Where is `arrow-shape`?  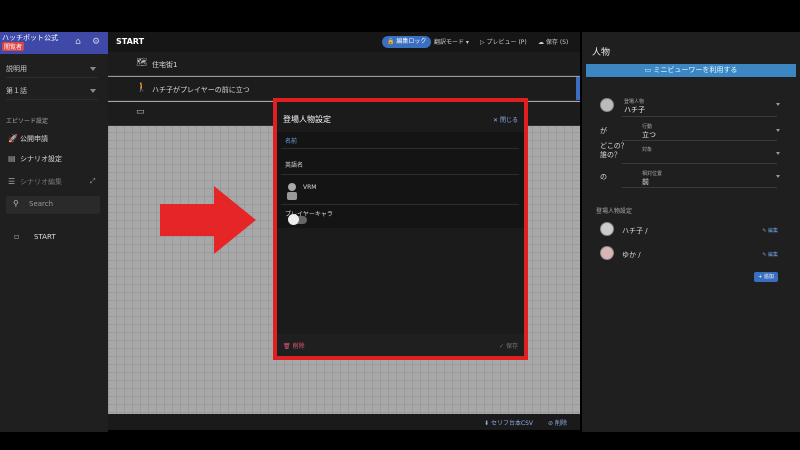
arrow-shape is located at coordinates (208, 220).